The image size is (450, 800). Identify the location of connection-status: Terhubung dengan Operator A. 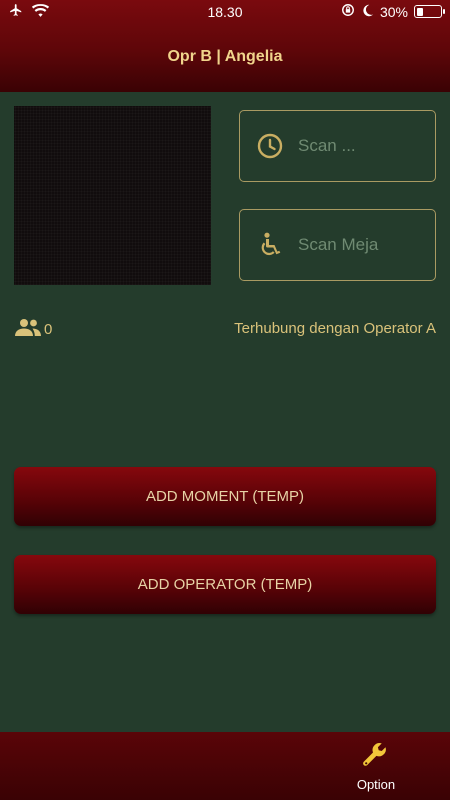
(335, 328).